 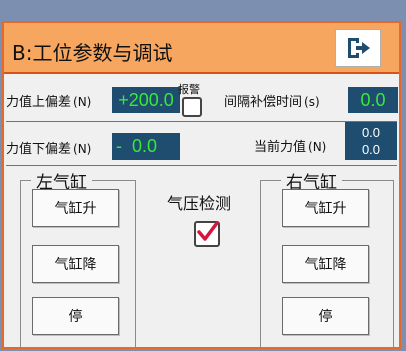 I want to click on interval-value: 0.0, so click(x=373, y=100).